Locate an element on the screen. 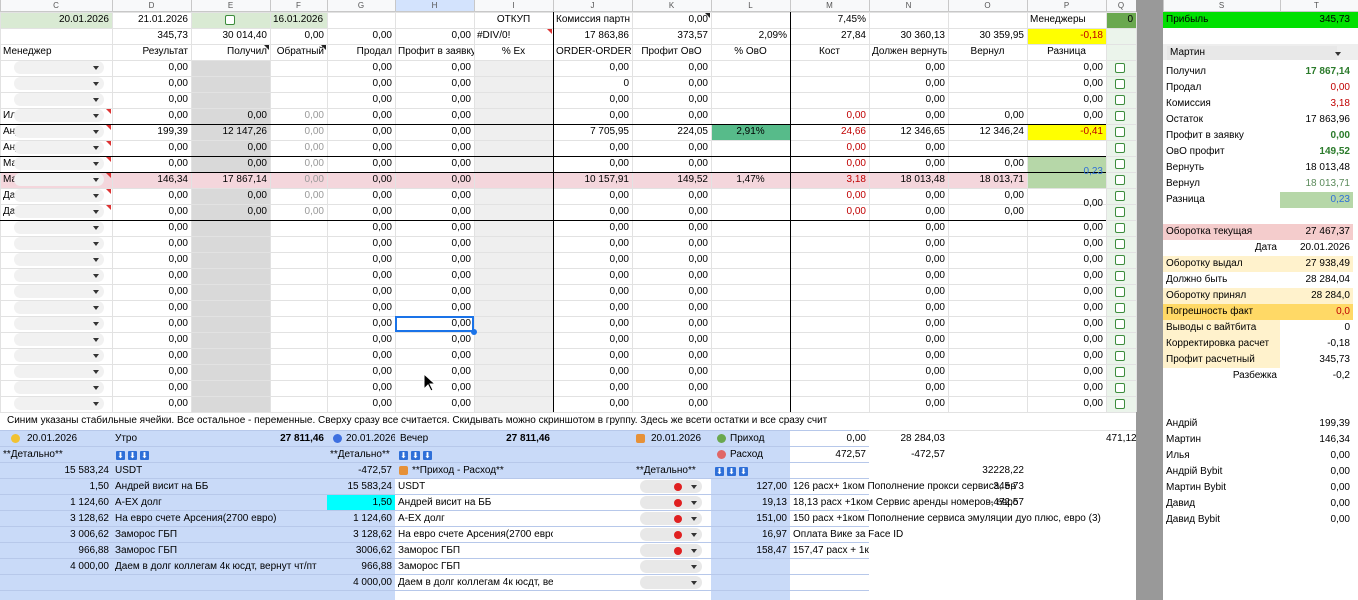  evening-label: Вечер is located at coordinates (436, 439).